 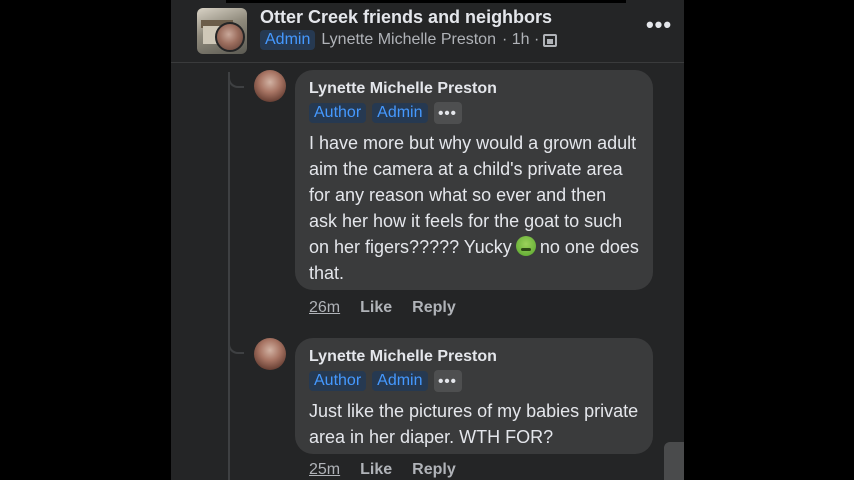 I want to click on comment-actions: 25m Like Reply, so click(x=382, y=470).